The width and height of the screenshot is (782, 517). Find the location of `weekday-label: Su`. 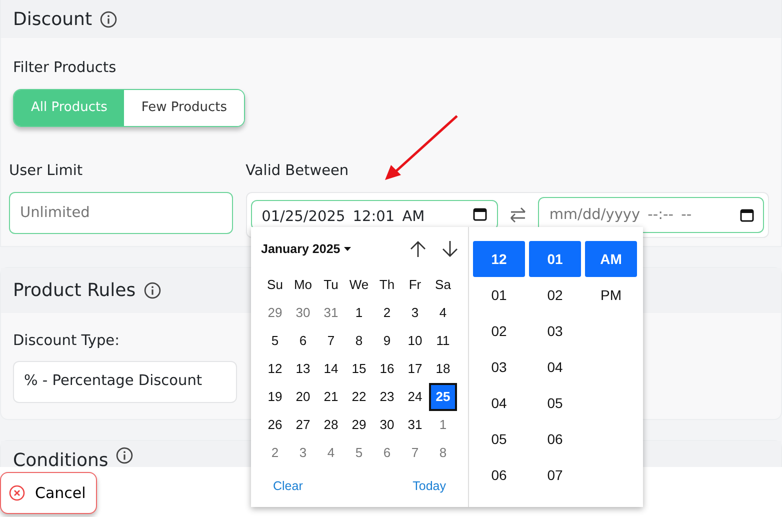

weekday-label: Su is located at coordinates (275, 285).